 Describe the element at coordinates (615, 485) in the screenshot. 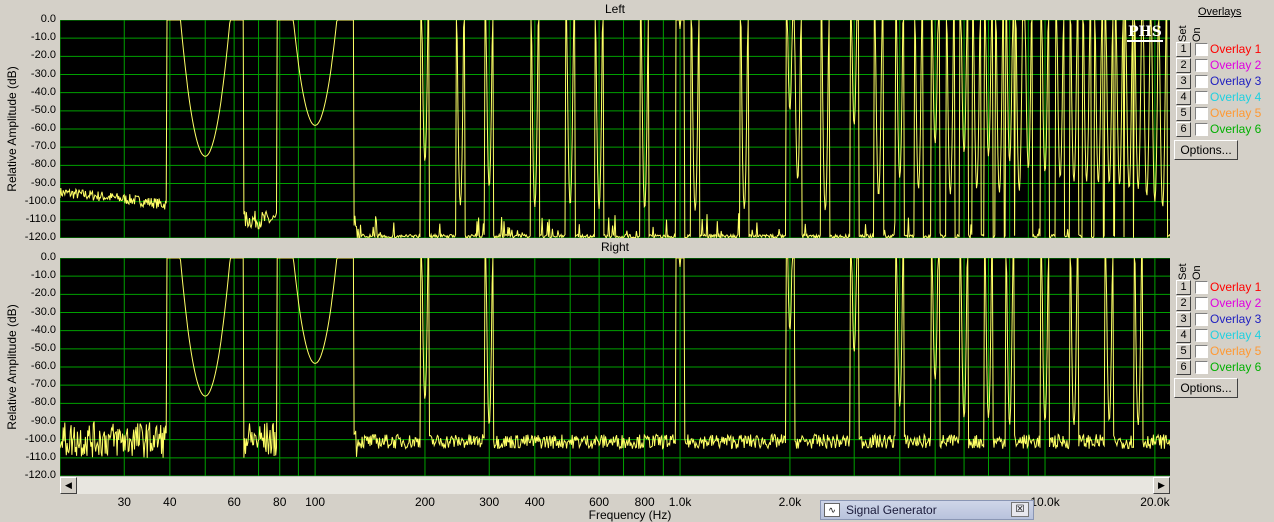

I see `frequency-scrollbar: ◀ ▶` at that location.